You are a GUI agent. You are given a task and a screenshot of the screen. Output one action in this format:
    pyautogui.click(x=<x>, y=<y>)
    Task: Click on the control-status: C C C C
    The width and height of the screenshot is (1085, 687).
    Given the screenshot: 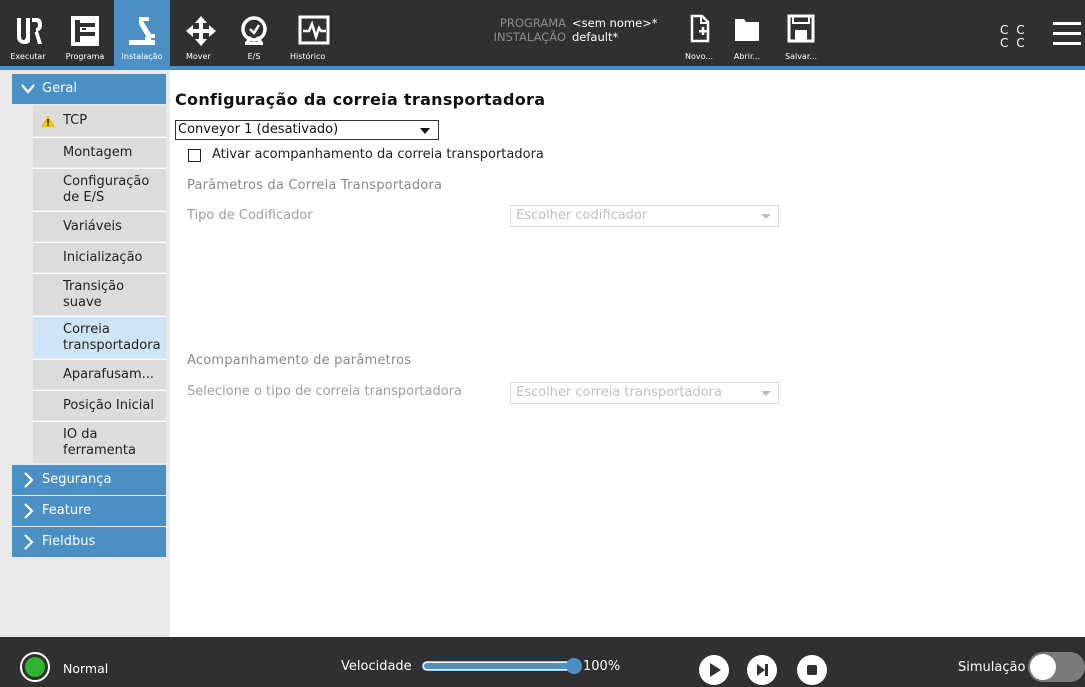 What is the action you would take?
    pyautogui.click(x=1013, y=37)
    